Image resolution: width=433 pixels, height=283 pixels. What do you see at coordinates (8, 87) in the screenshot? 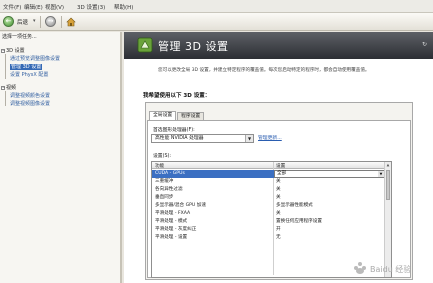
I see `tree-item-video: −视频` at bounding box center [8, 87].